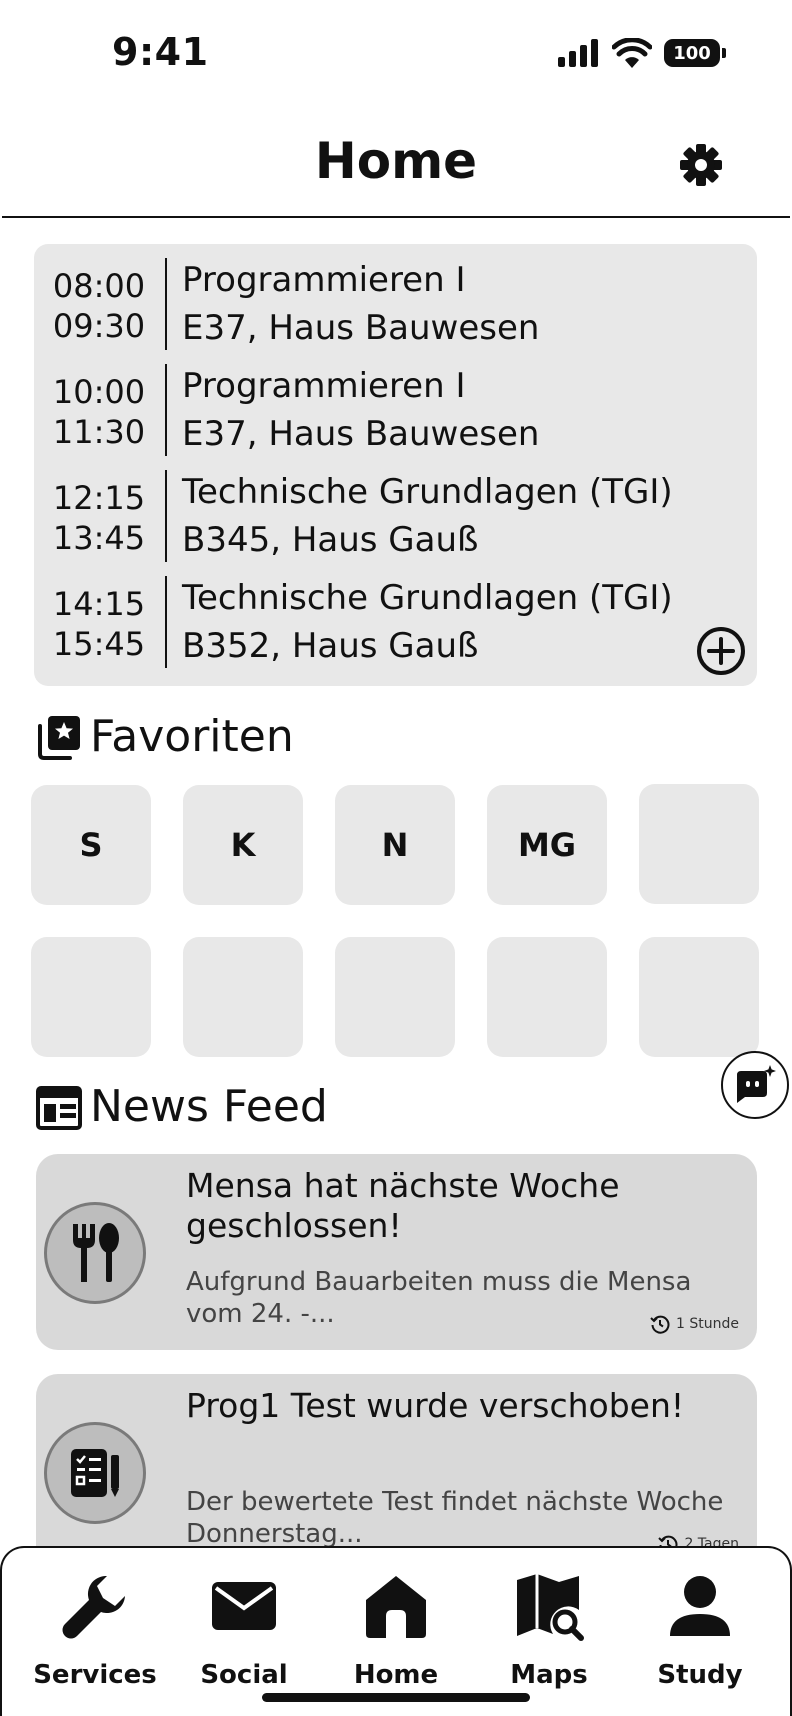  What do you see at coordinates (209, 1106) in the screenshot?
I see `news-feed-title: News Feed` at bounding box center [209, 1106].